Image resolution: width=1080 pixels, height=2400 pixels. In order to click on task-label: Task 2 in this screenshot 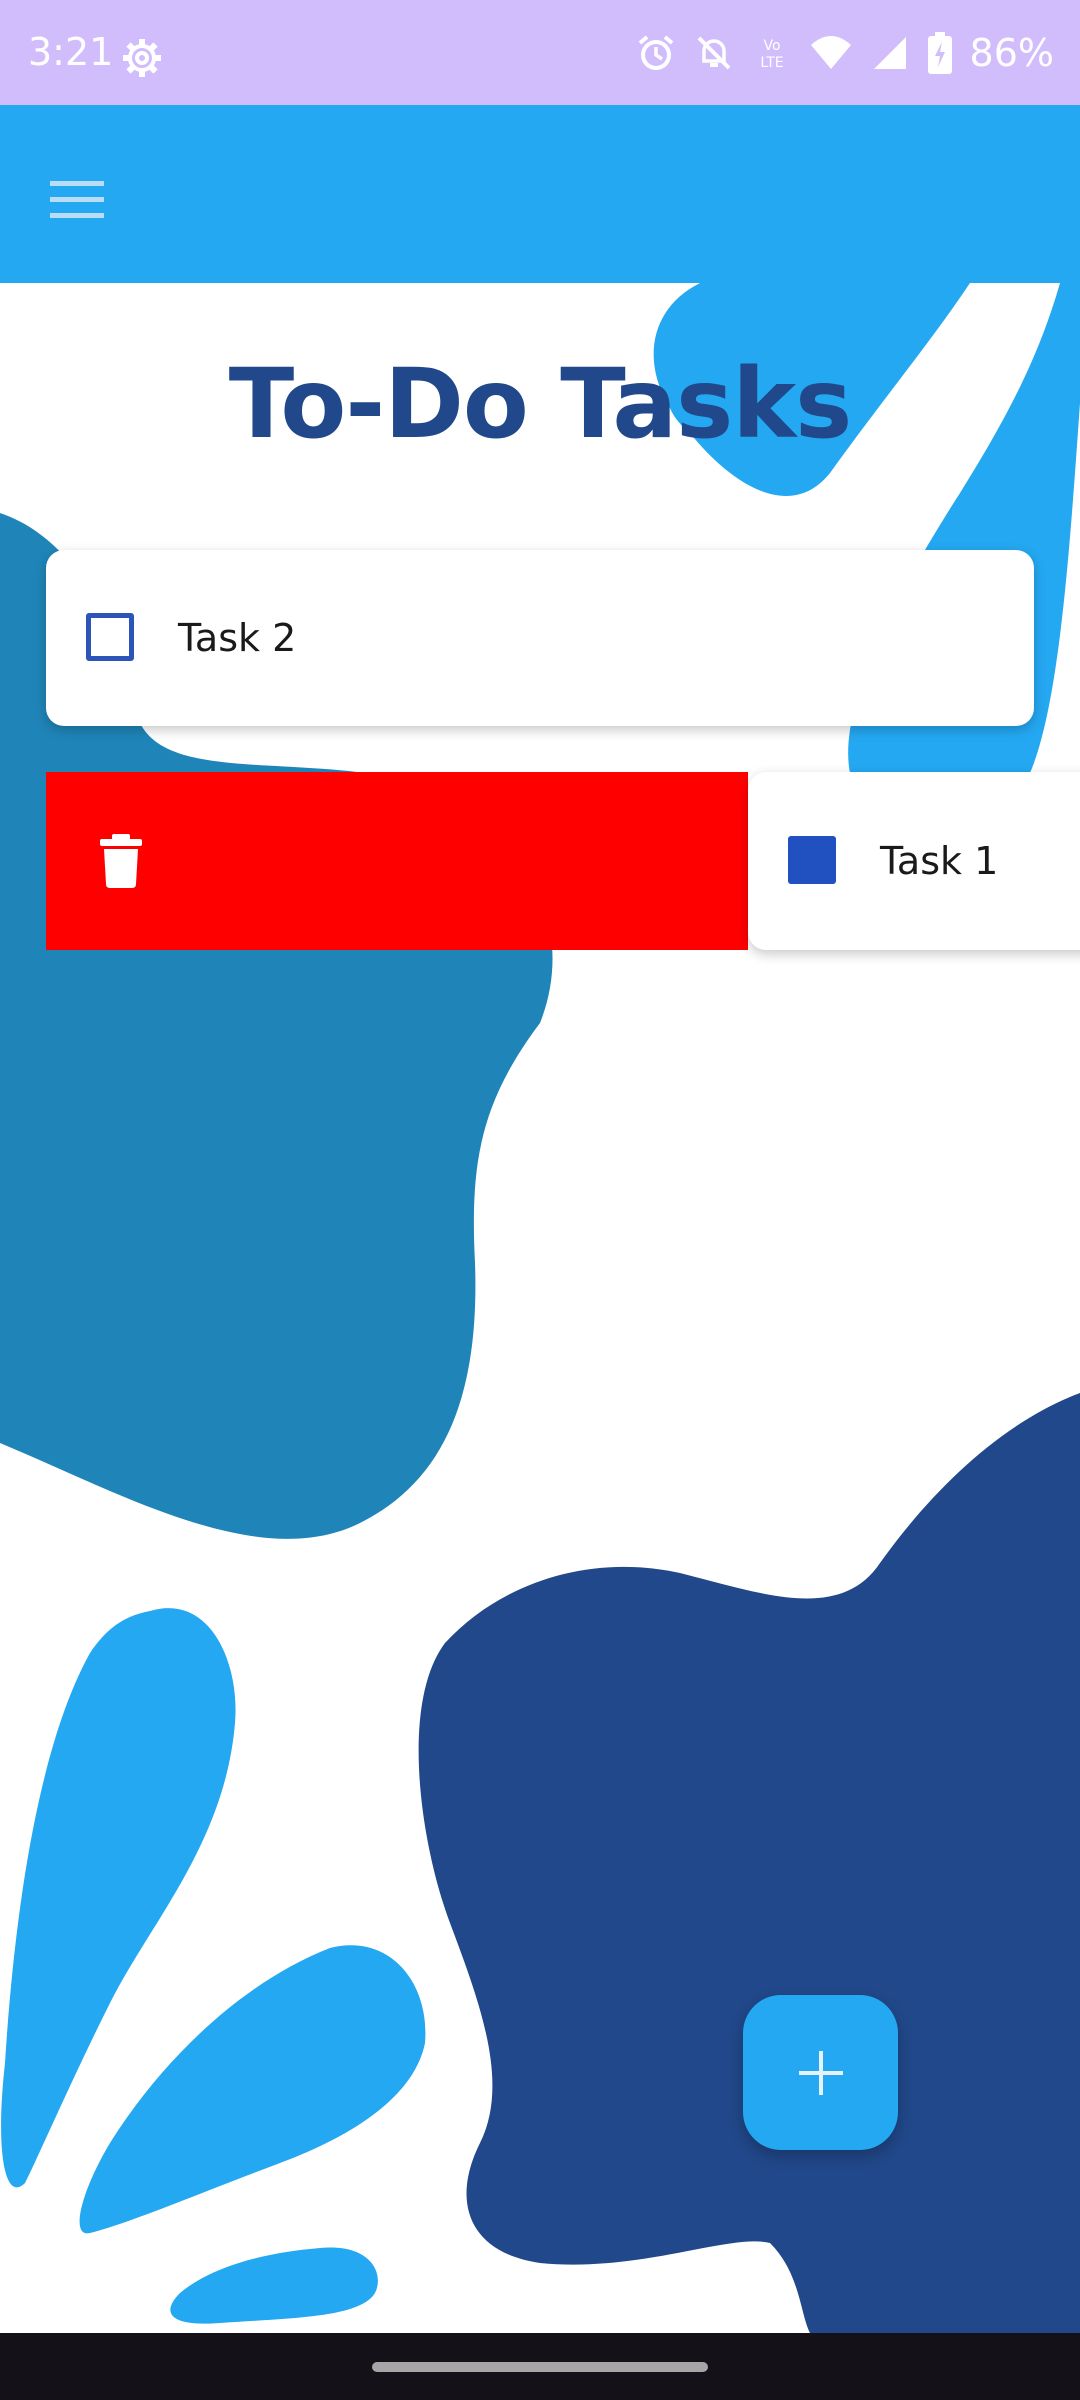, I will do `click(237, 638)`.